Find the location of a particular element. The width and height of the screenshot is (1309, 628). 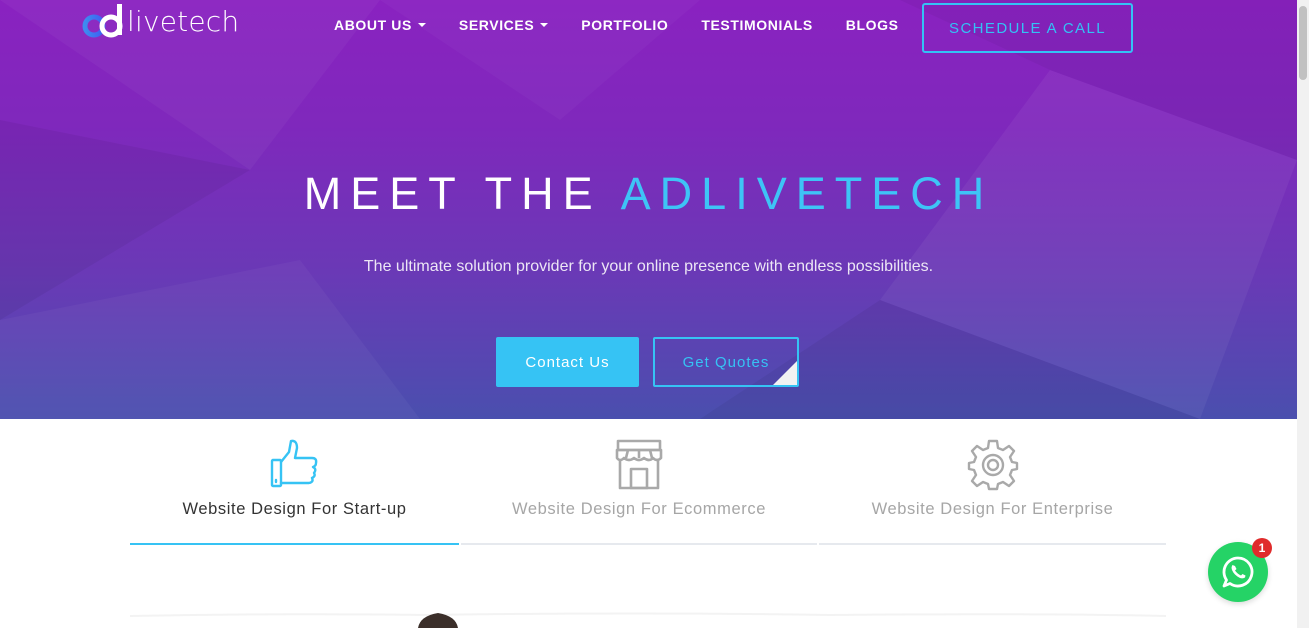

get-quotes-label: Get Quotes is located at coordinates (726, 362).